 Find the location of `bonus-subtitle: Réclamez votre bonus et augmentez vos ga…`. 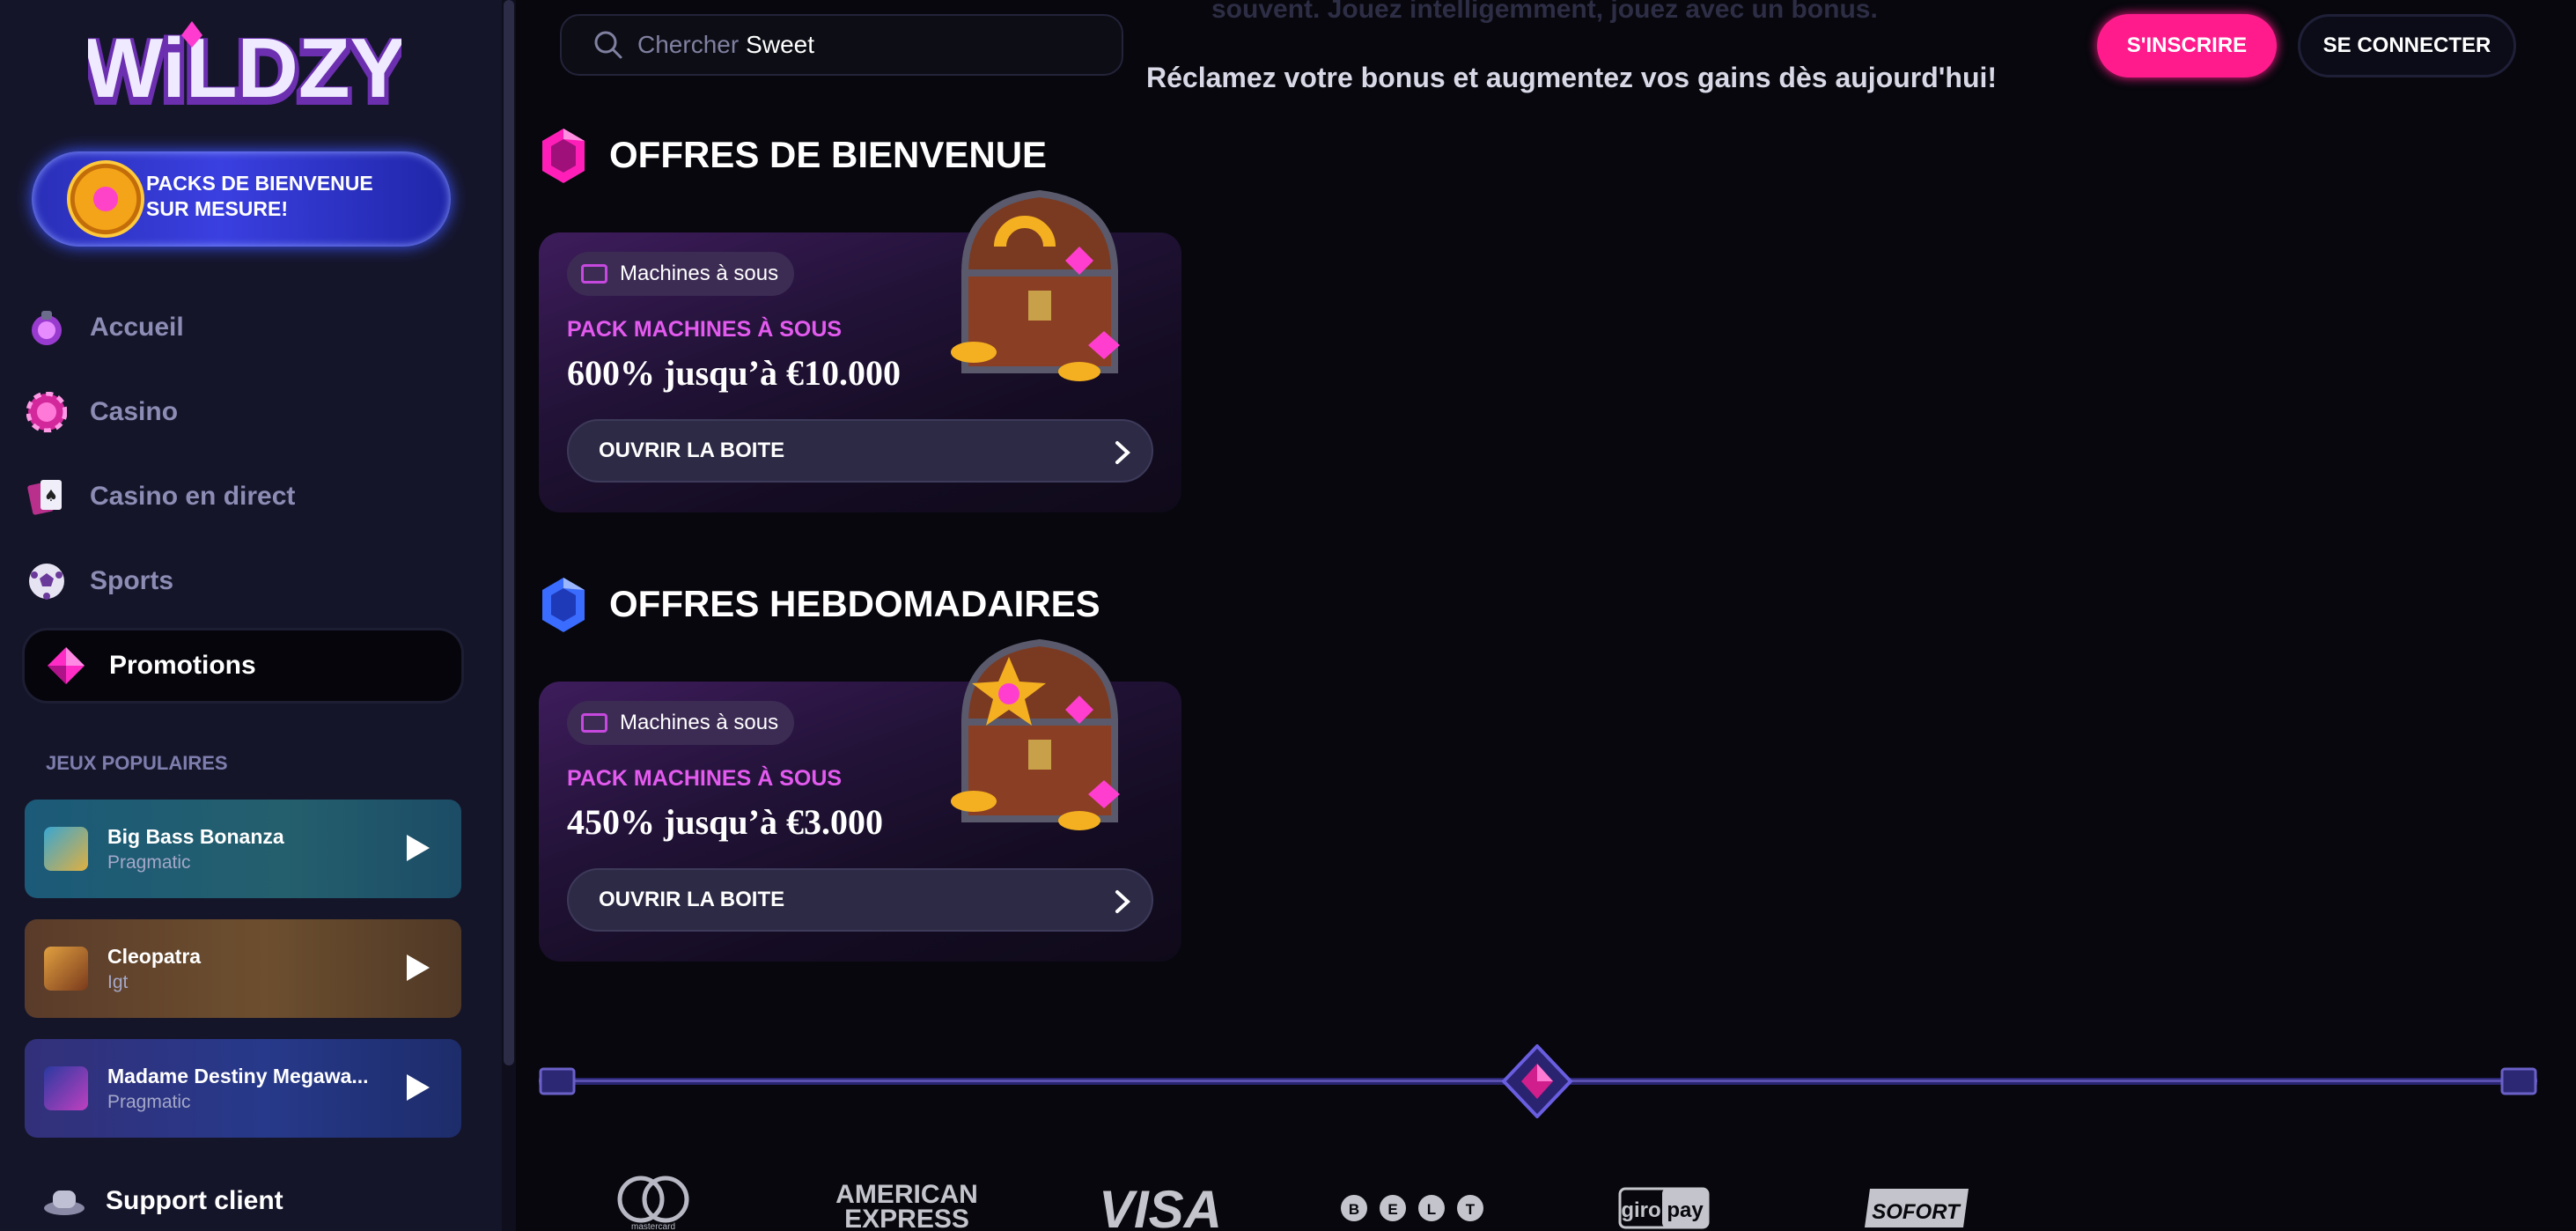

bonus-subtitle: Réclamez votre bonus et augmentez vos ga… is located at coordinates (1572, 77).